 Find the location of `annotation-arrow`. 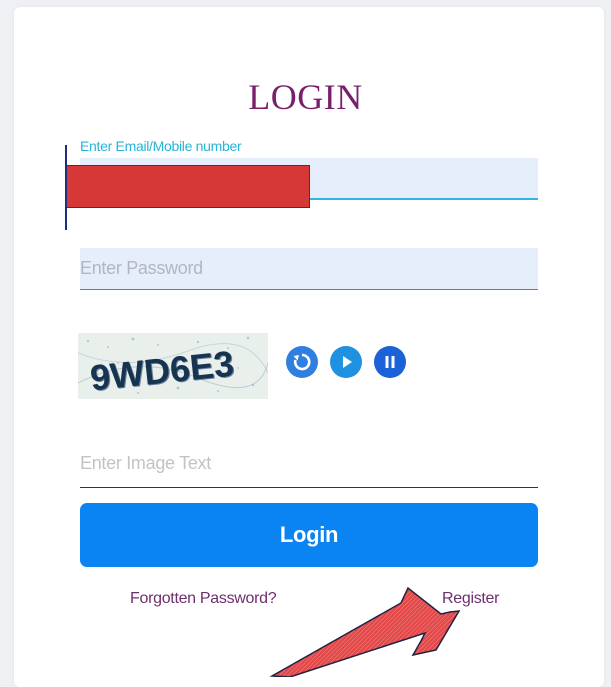

annotation-arrow is located at coordinates (365, 631).